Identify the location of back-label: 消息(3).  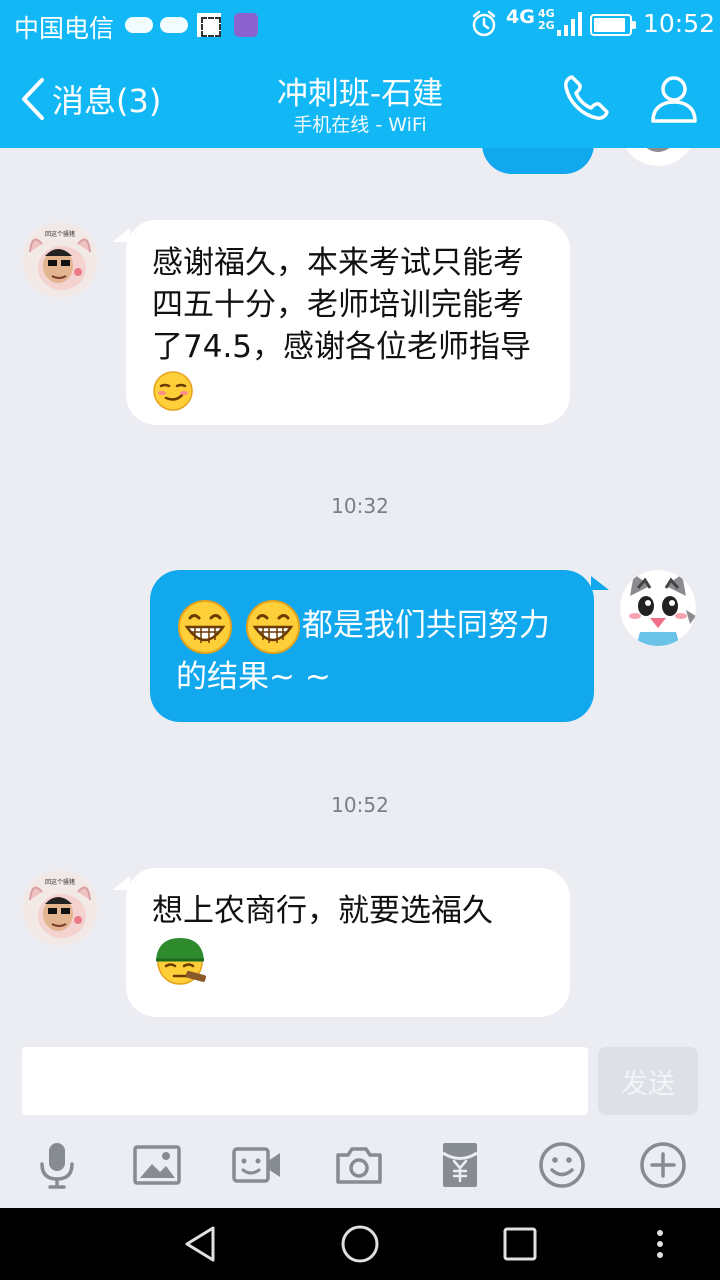
(107, 101).